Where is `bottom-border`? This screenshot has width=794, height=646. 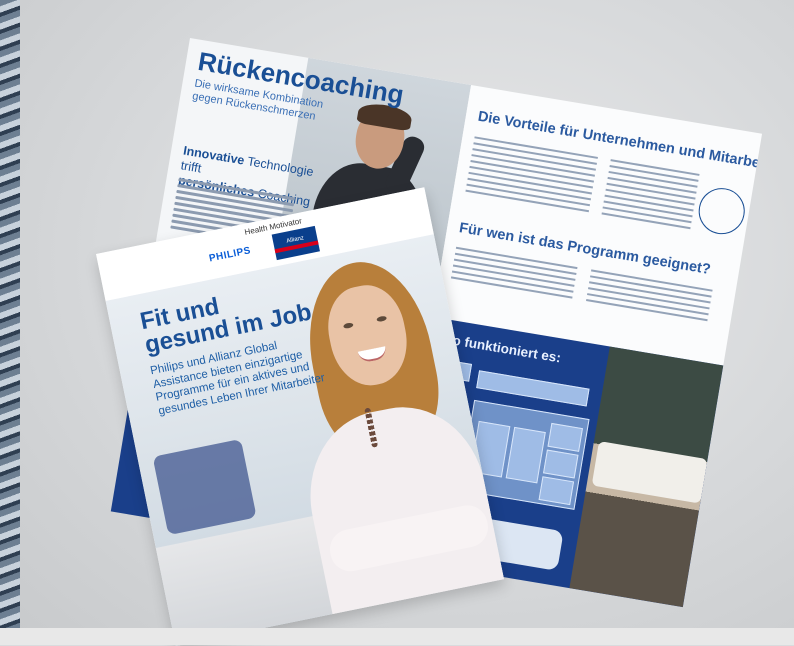
bottom-border is located at coordinates (397, 636).